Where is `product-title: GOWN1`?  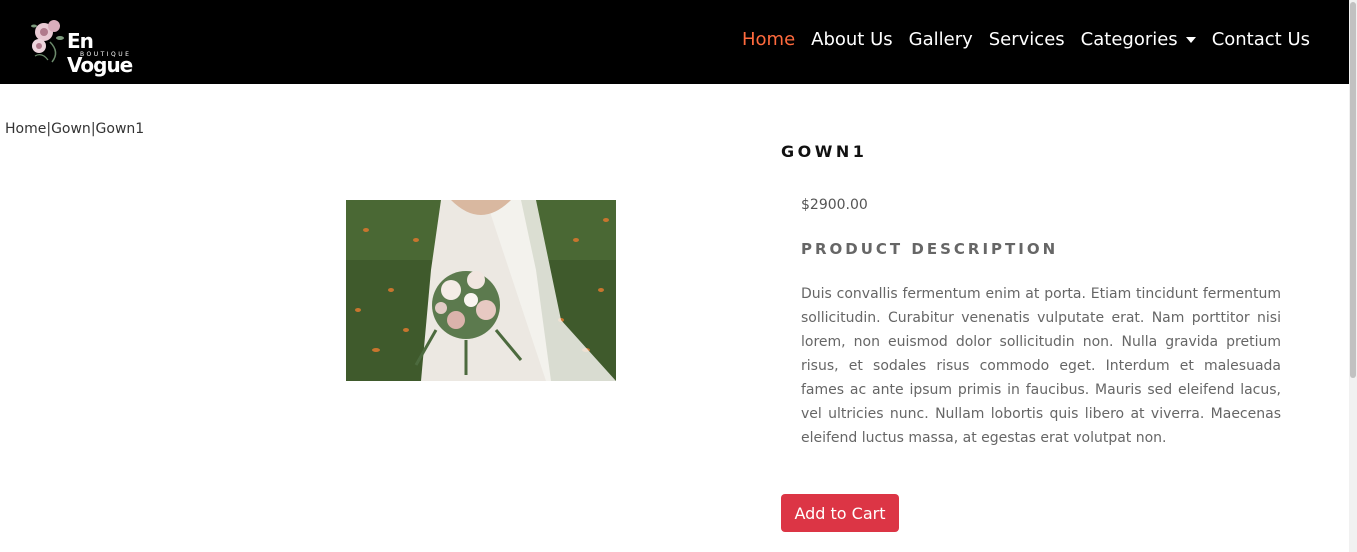
product-title: GOWN1 is located at coordinates (824, 151).